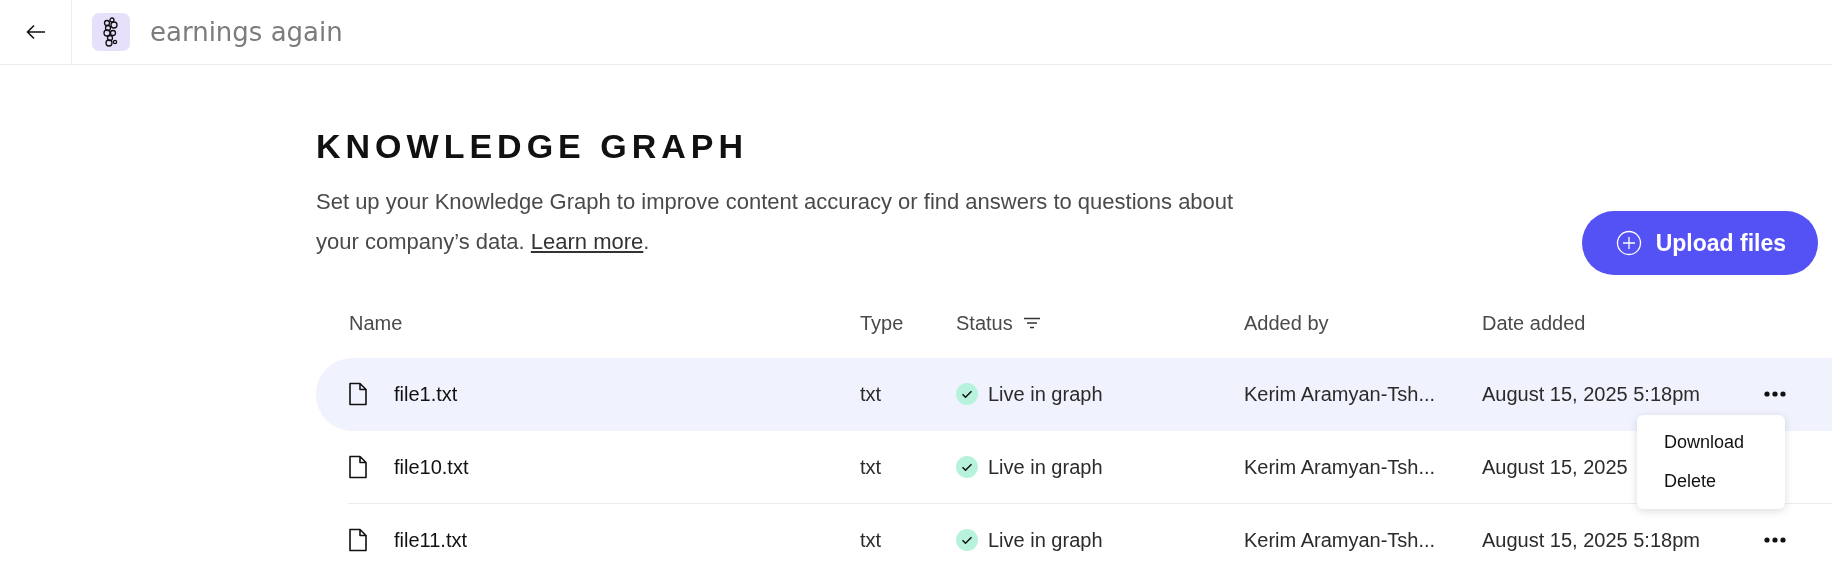 Image resolution: width=1832 pixels, height=581 pixels. What do you see at coordinates (1534, 323) in the screenshot?
I see `column-header: Date added` at bounding box center [1534, 323].